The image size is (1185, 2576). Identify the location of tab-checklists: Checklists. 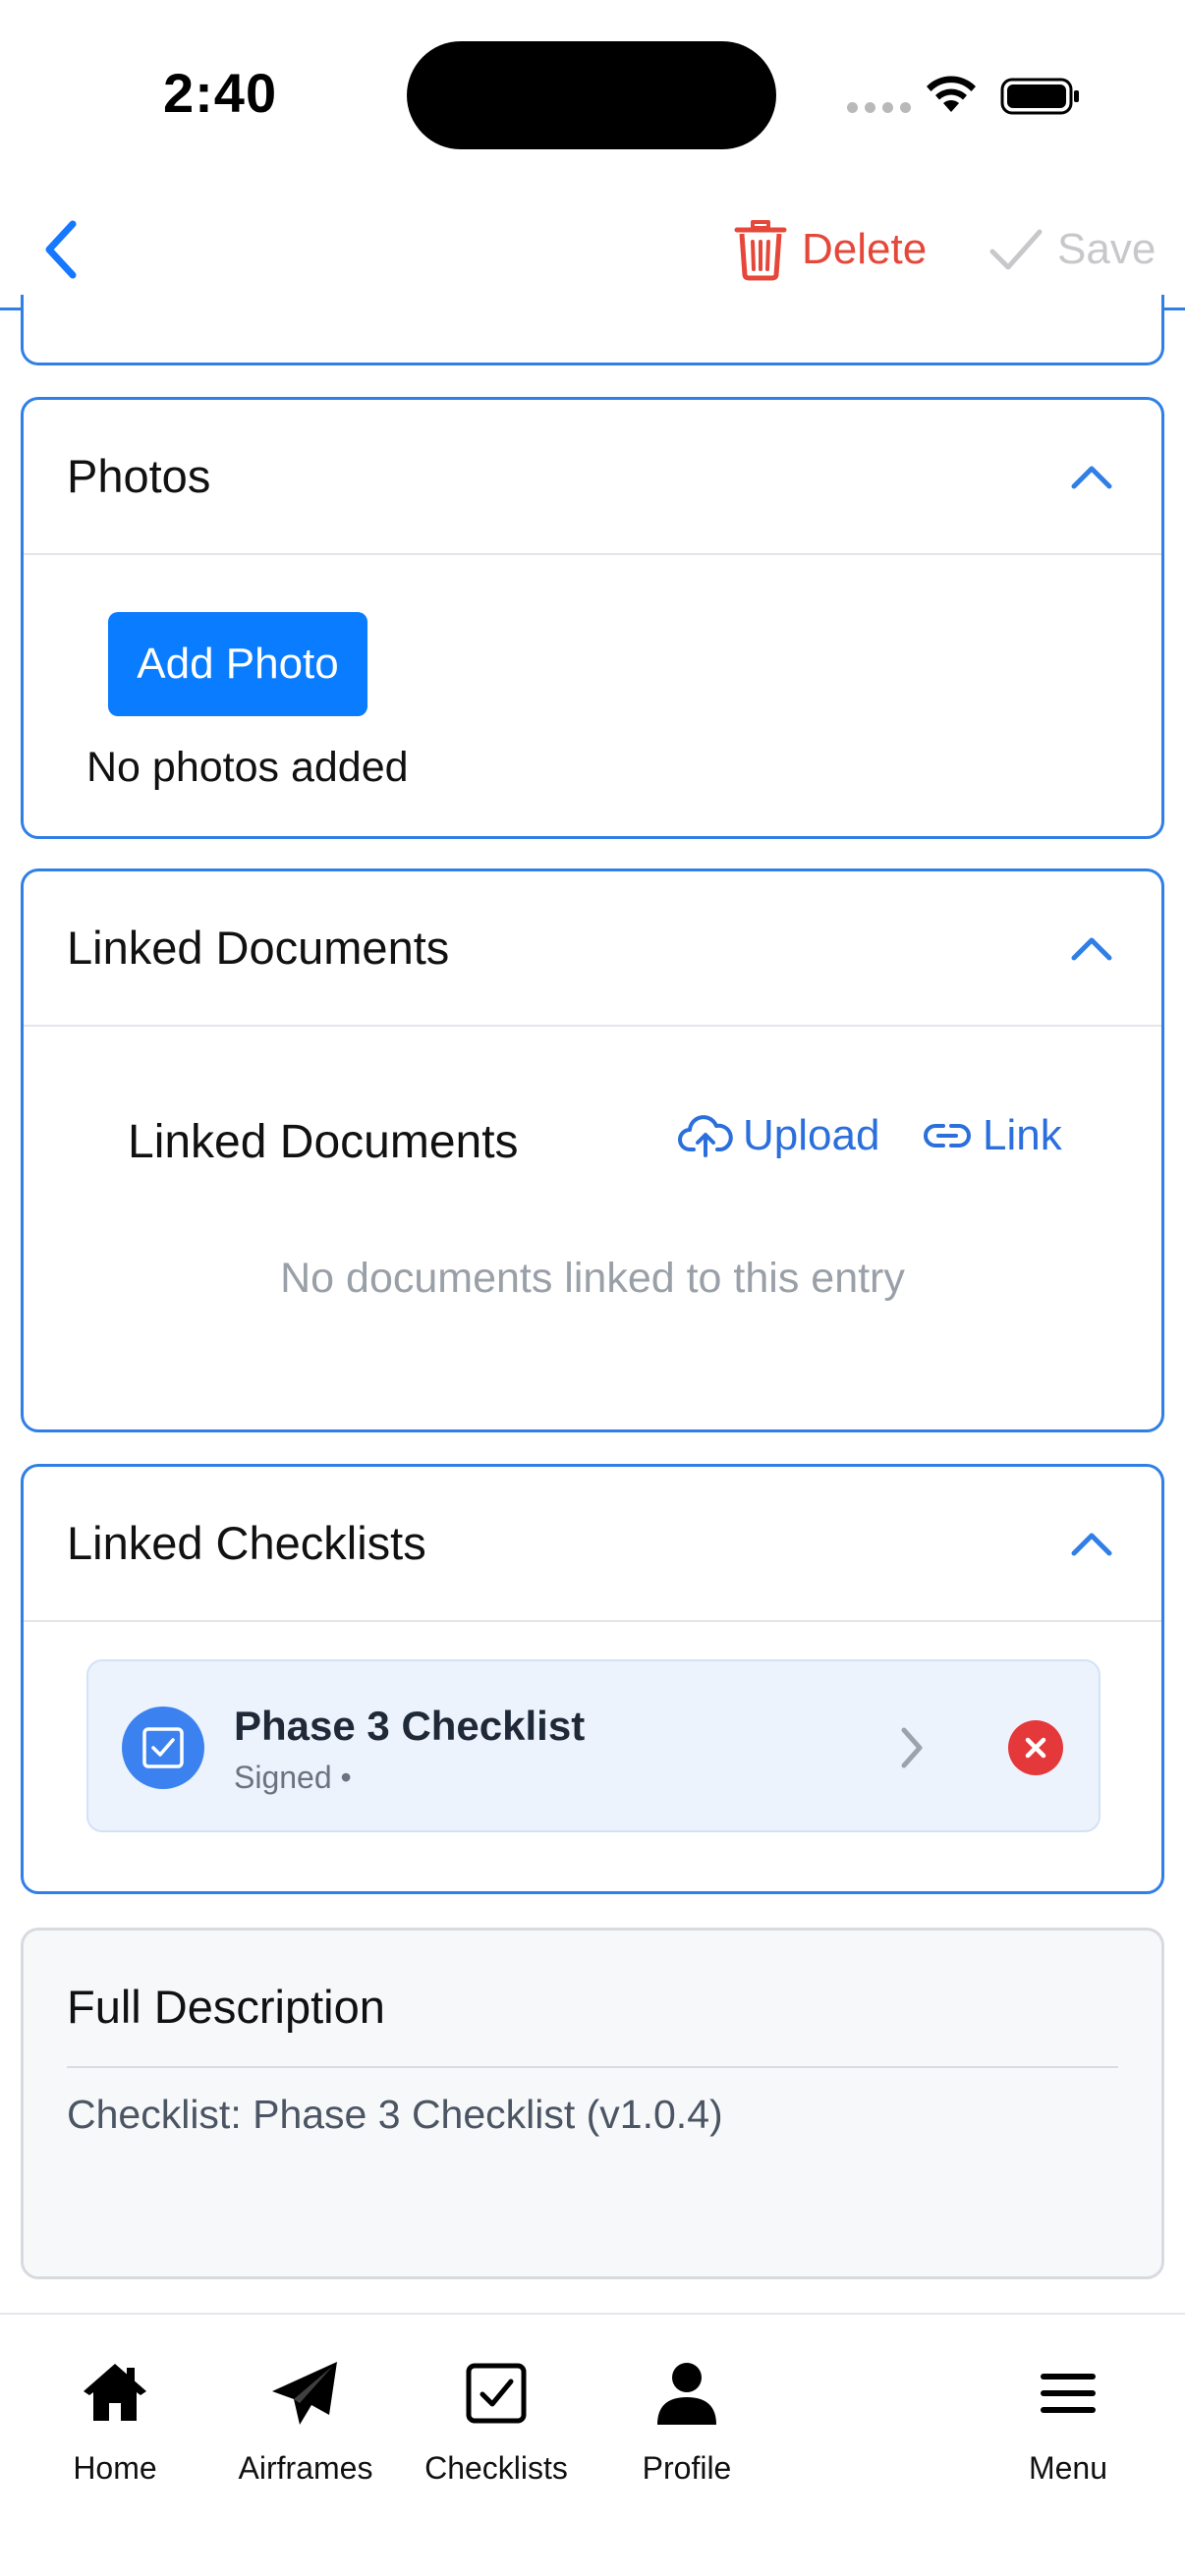
(497, 2418).